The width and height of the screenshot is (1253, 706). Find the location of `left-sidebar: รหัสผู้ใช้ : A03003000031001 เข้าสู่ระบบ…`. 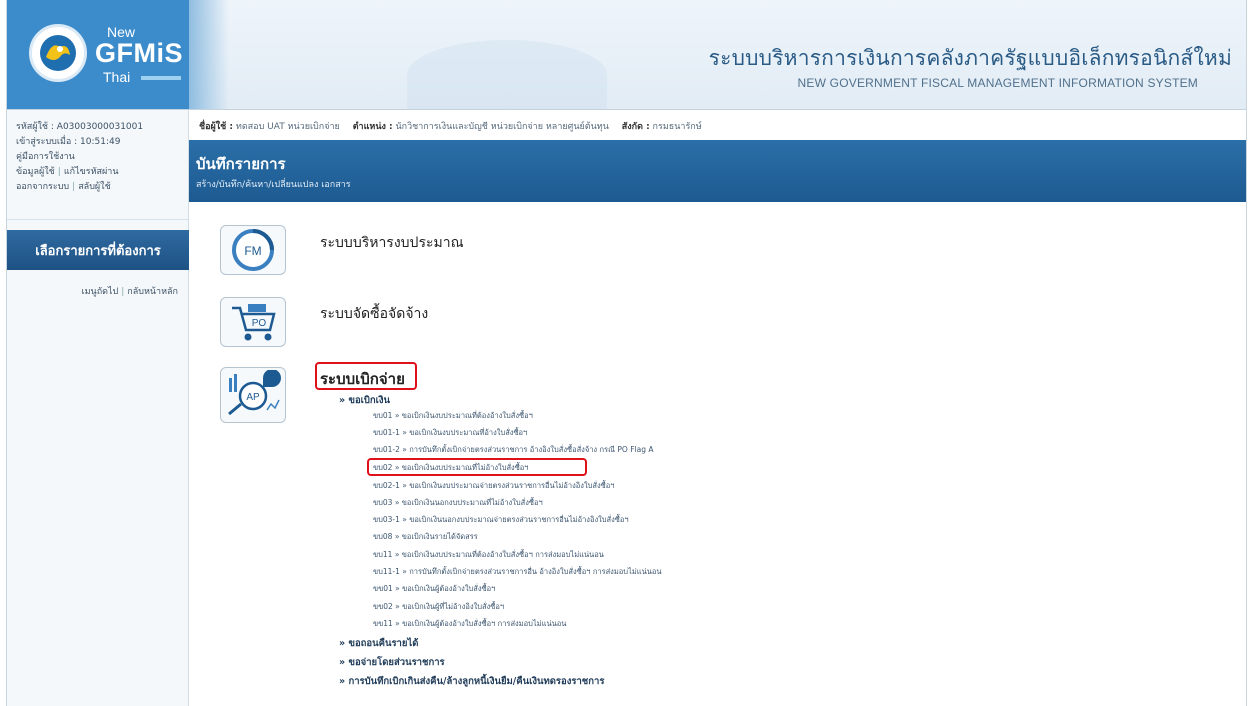

left-sidebar: รหัสผู้ใช้ : A03003000031001 เข้าสู่ระบบ… is located at coordinates (98, 408).